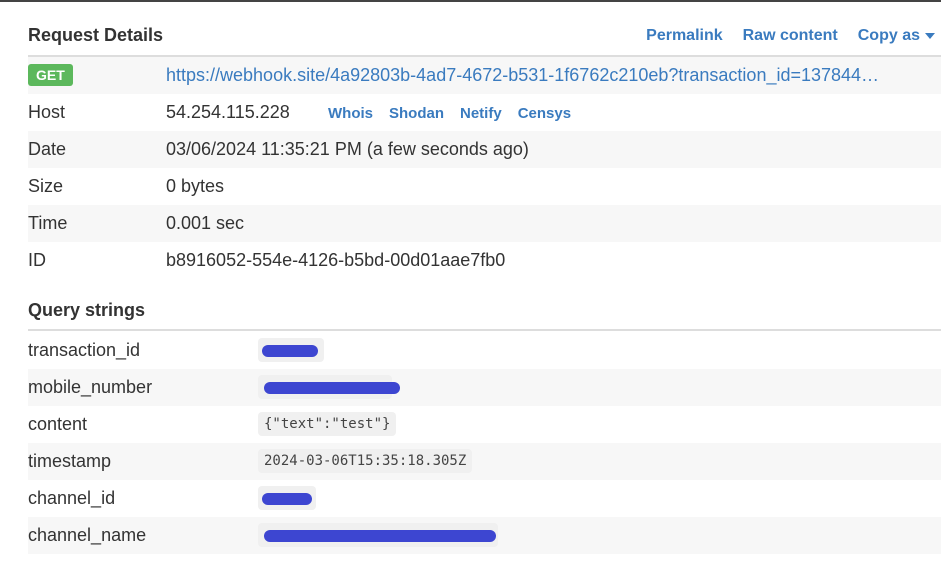 This screenshot has width=941, height=568. Describe the element at coordinates (48, 223) in the screenshot. I see `time-label: Time` at that location.